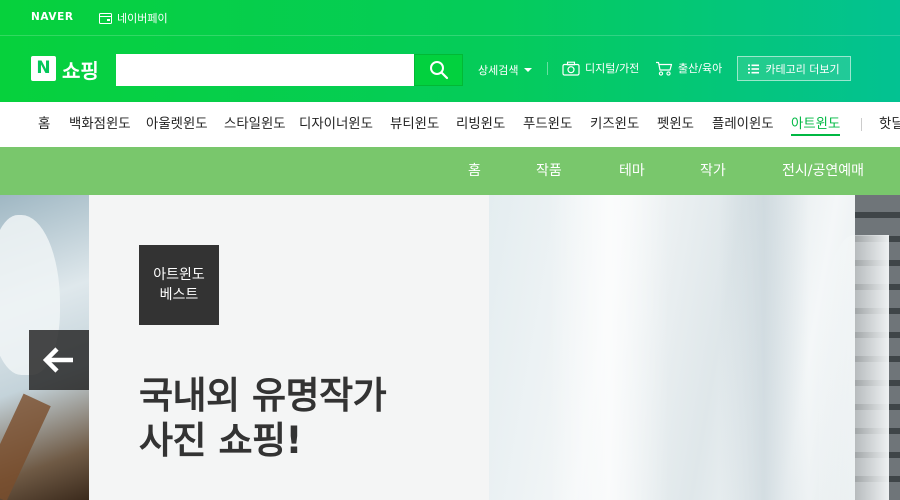 This screenshot has width=900, height=500. Describe the element at coordinates (664, 68) in the screenshot. I see `stroller-icon` at that location.